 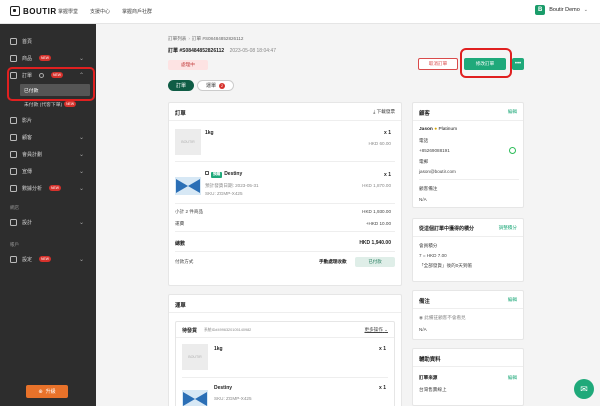 I want to click on shipment-status: 待發貨, so click(x=190, y=331).